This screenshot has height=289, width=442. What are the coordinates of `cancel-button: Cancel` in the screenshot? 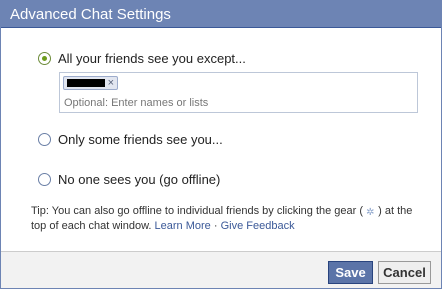 It's located at (404, 272).